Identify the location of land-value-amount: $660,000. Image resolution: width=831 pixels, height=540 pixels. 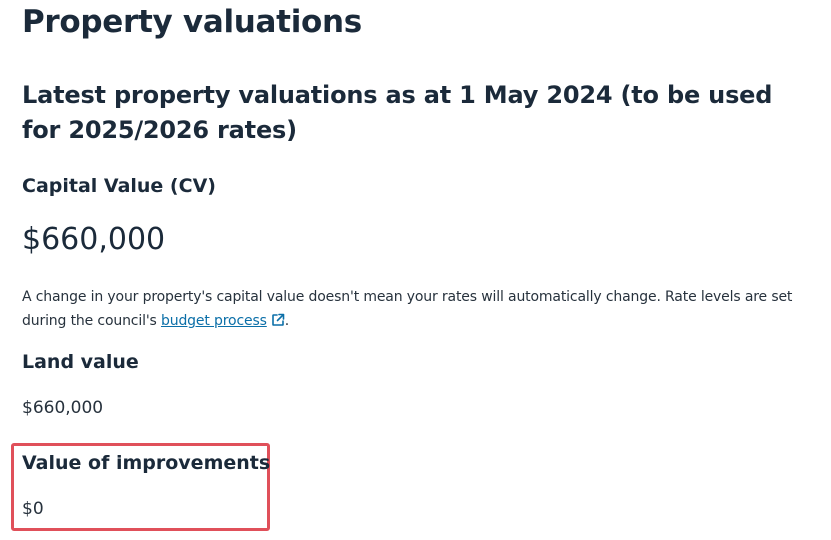
(63, 408).